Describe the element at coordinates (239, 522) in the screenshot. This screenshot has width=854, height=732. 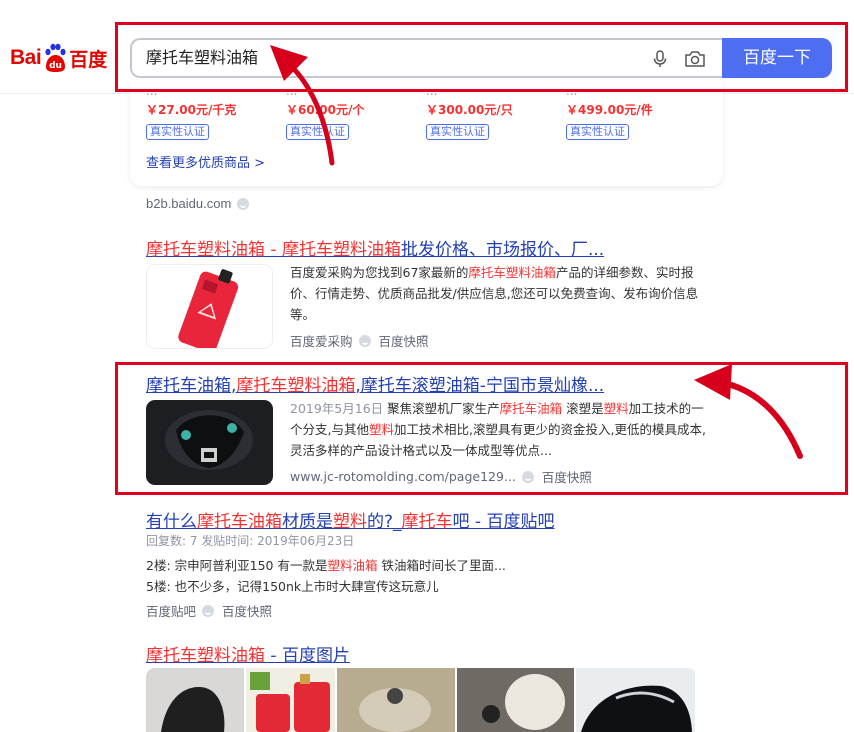
I see `title-highlight: 摩托车油箱` at that location.